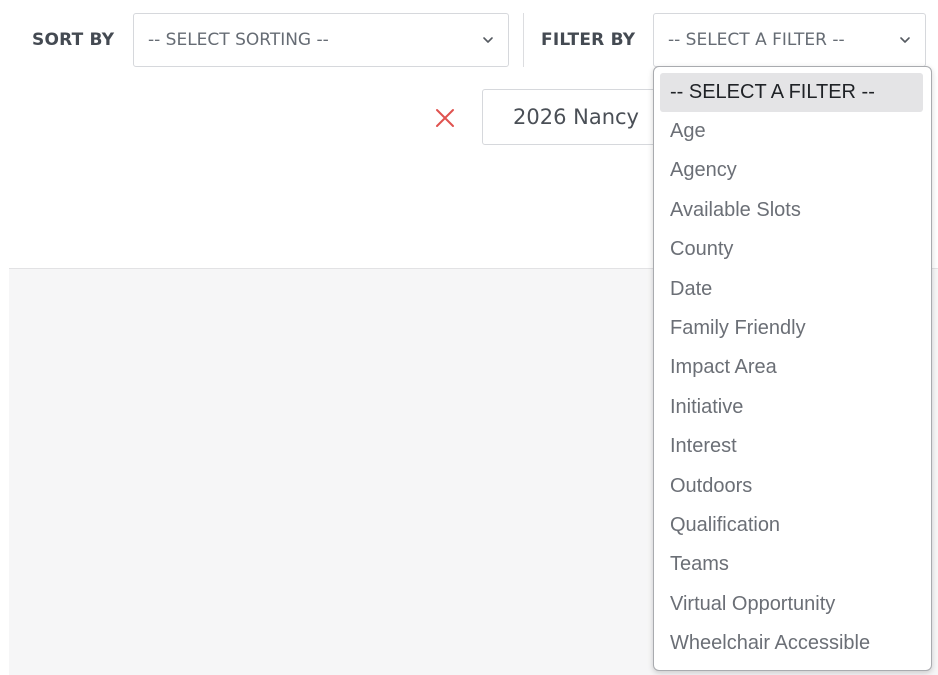  What do you see at coordinates (792, 446) in the screenshot?
I see `filter-option-interest: Interest` at bounding box center [792, 446].